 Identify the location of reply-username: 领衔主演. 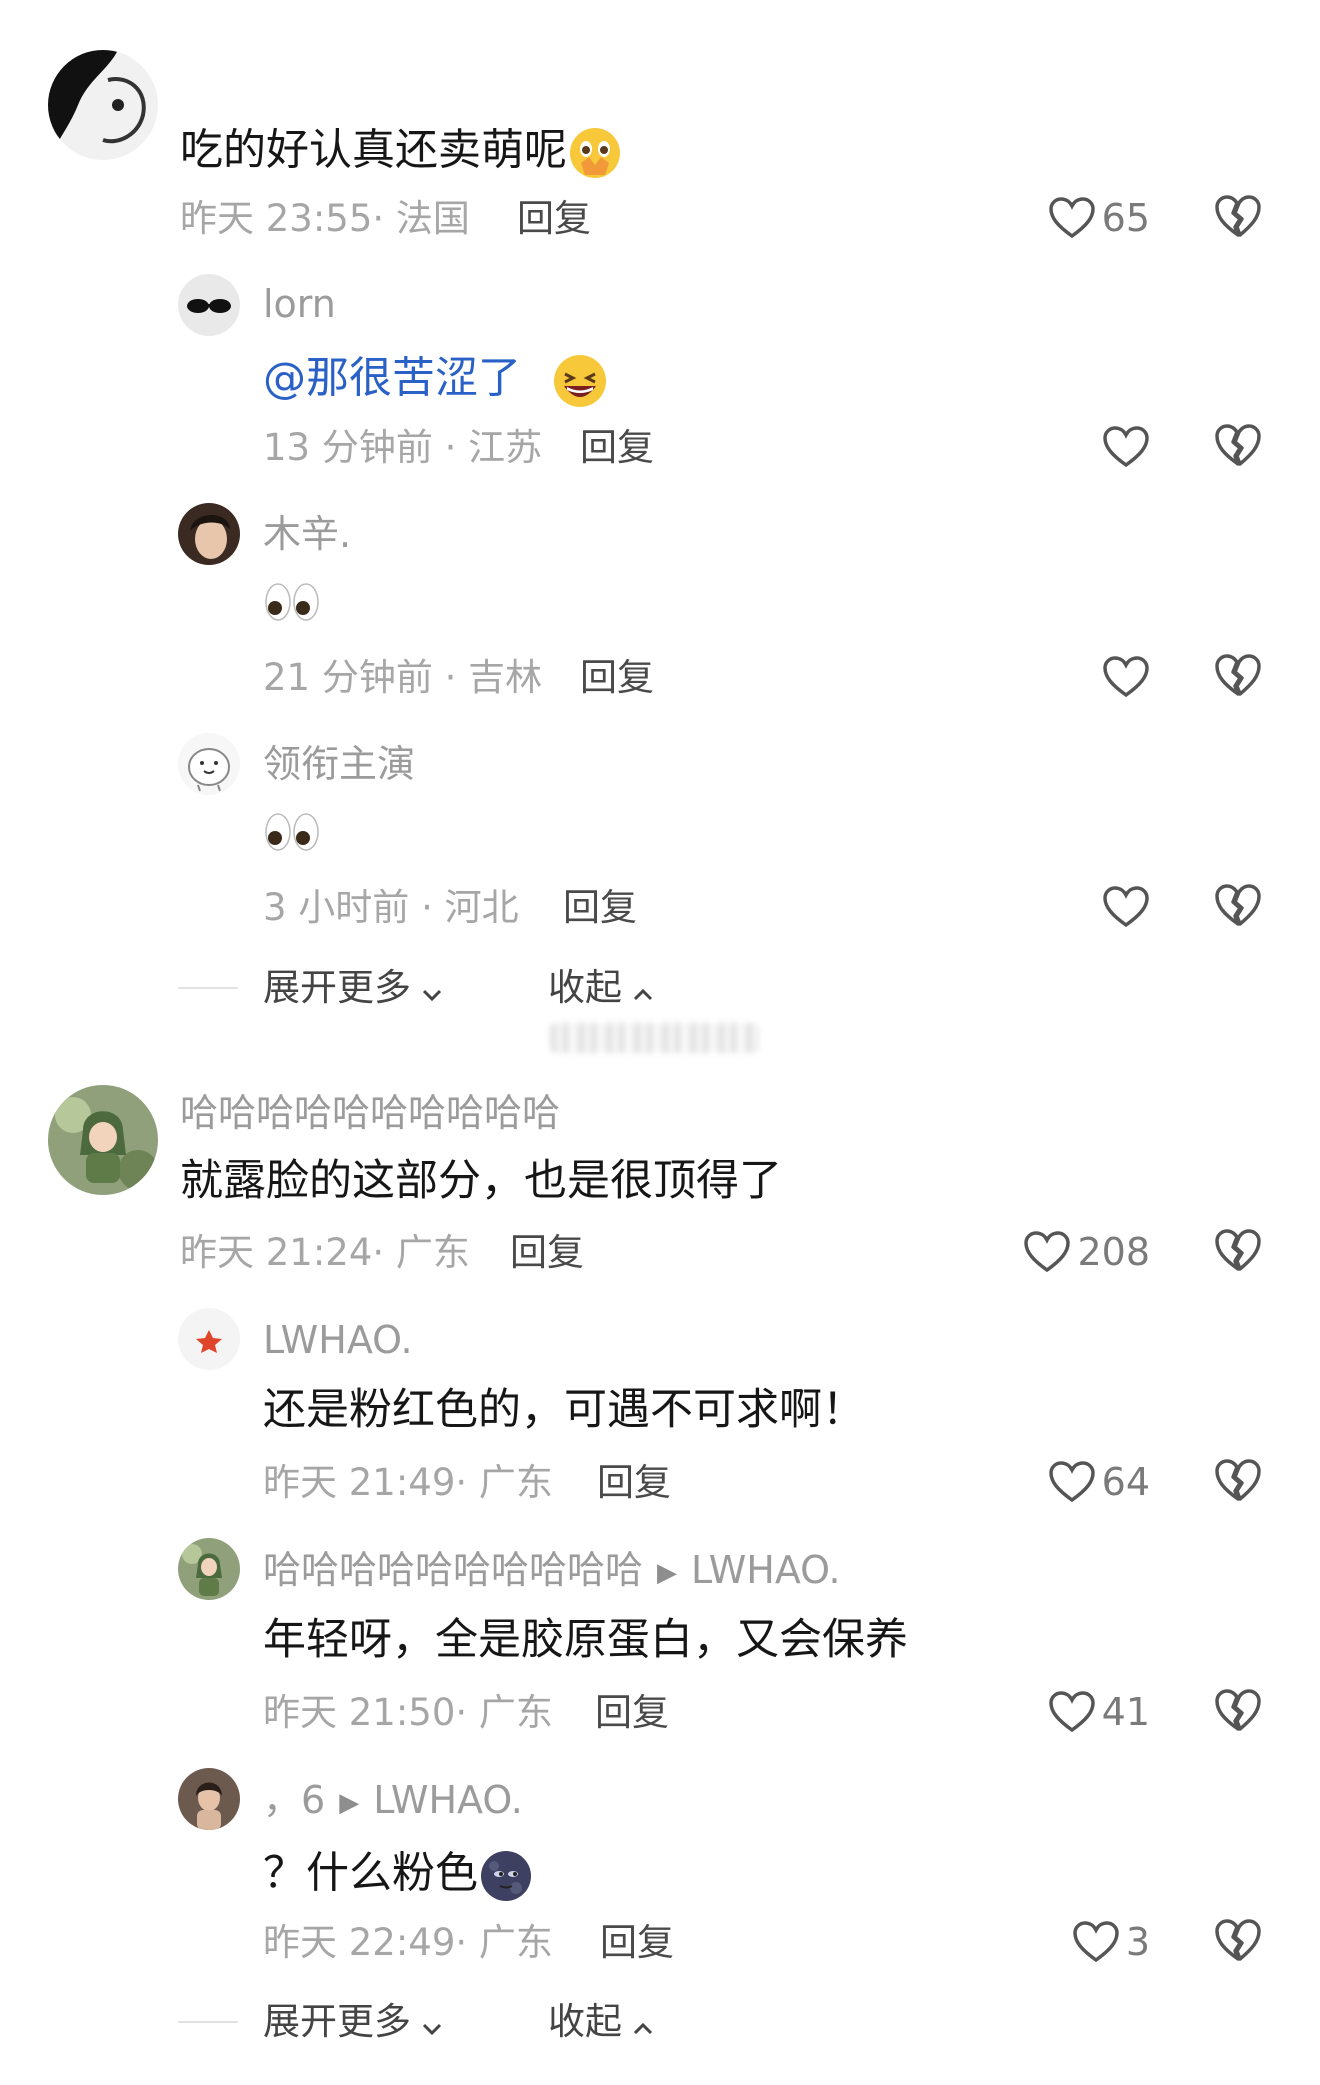
(339, 764).